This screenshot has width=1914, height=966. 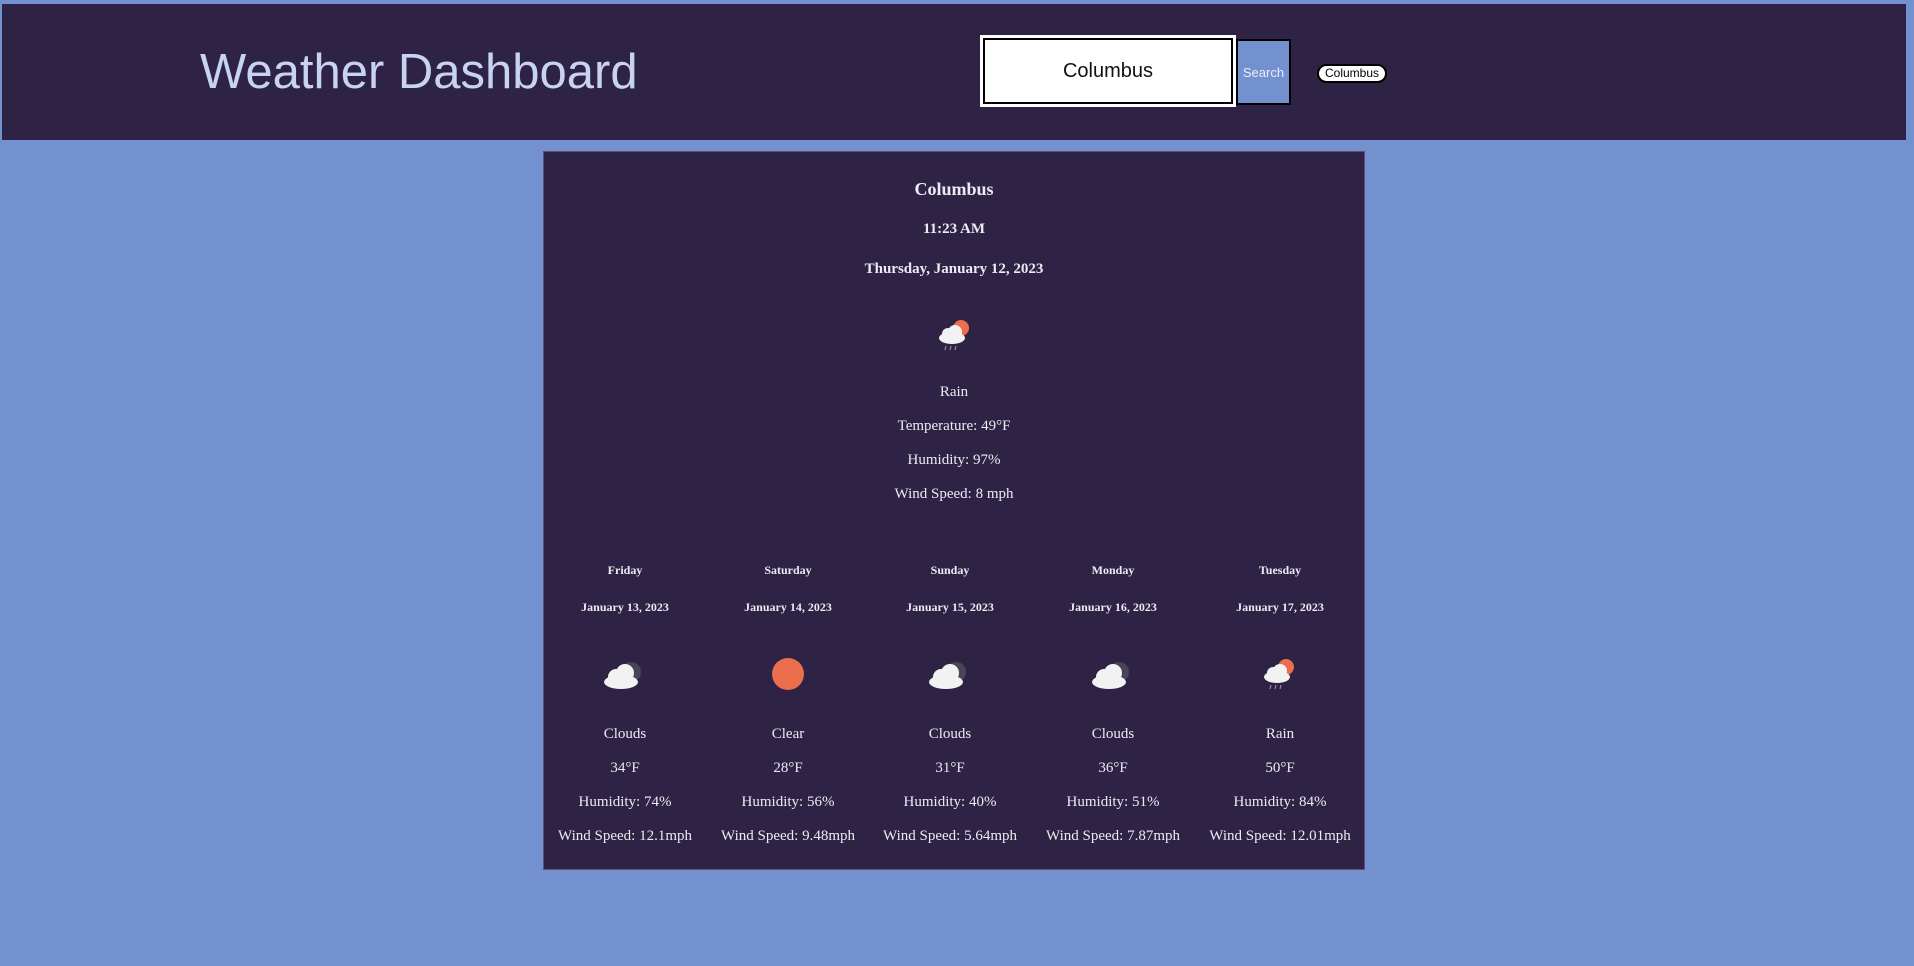 What do you see at coordinates (1280, 836) in the screenshot?
I see `forecast-wind: Wind Speed: 12.01mph` at bounding box center [1280, 836].